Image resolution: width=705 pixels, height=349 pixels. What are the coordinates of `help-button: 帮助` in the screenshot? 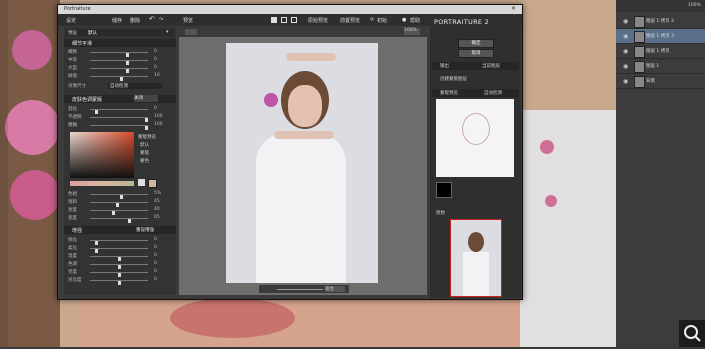 It's located at (415, 20).